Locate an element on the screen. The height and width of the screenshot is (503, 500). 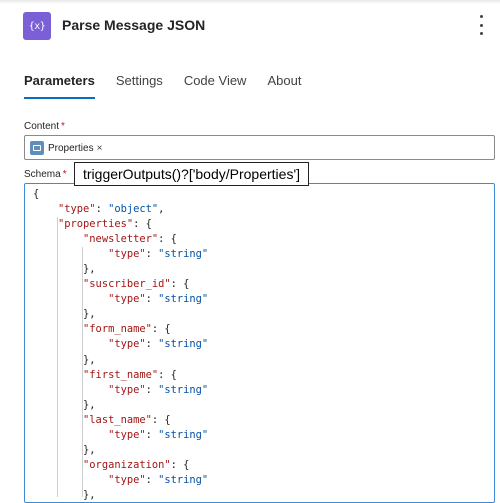
code-line: "organization": { is located at coordinates (120, 465).